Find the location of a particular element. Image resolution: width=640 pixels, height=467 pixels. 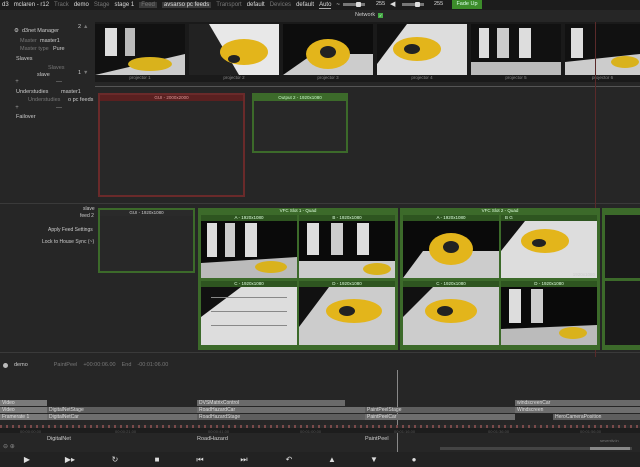

lock-house-sync-button: Lock to House Sync (~) is located at coordinates (68, 242).